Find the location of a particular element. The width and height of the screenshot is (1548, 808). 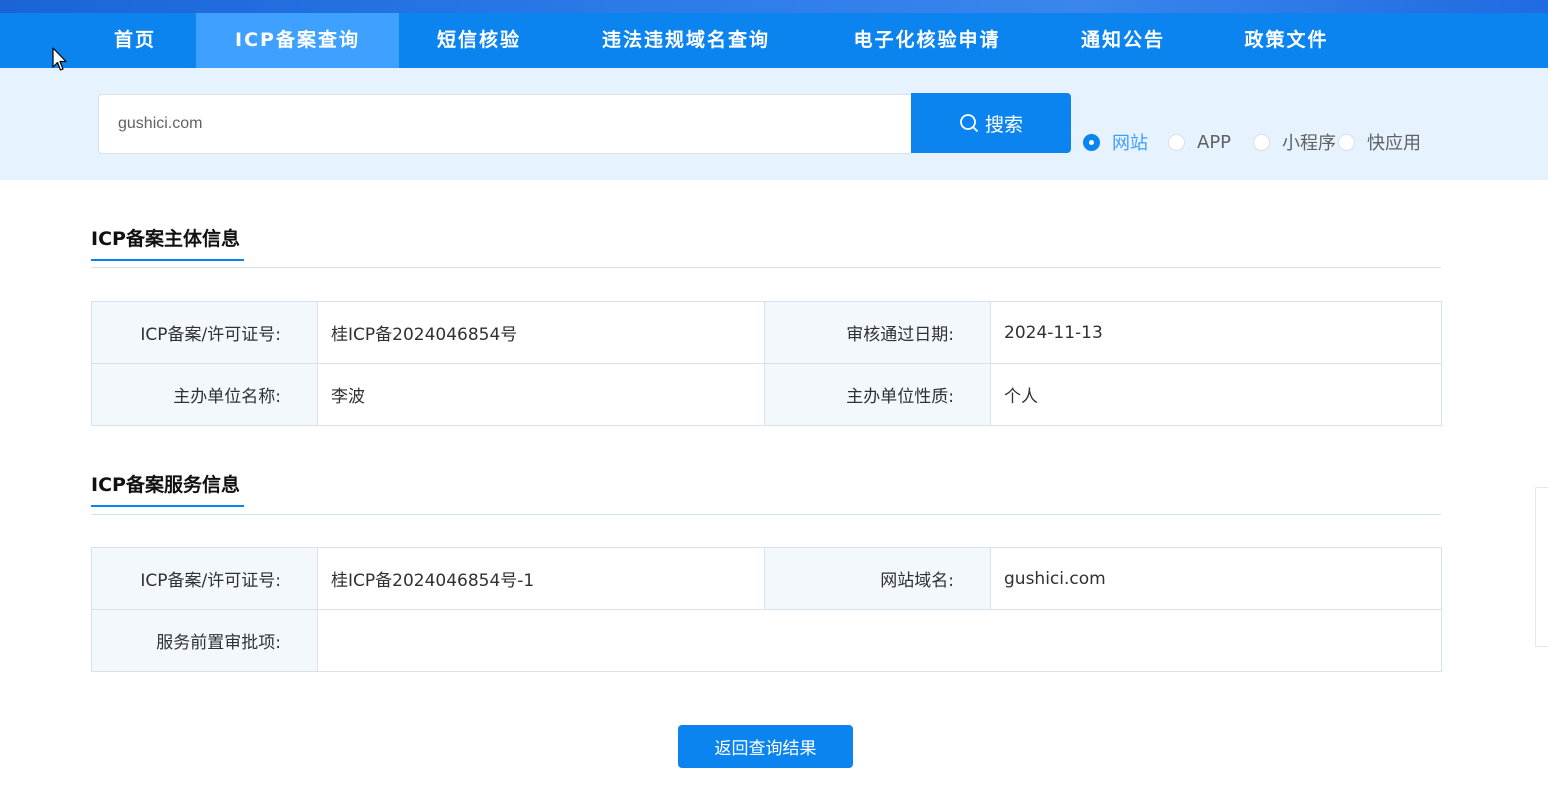

search-band: 搜索 网站 APP 小程序 快应用 is located at coordinates (774, 124).